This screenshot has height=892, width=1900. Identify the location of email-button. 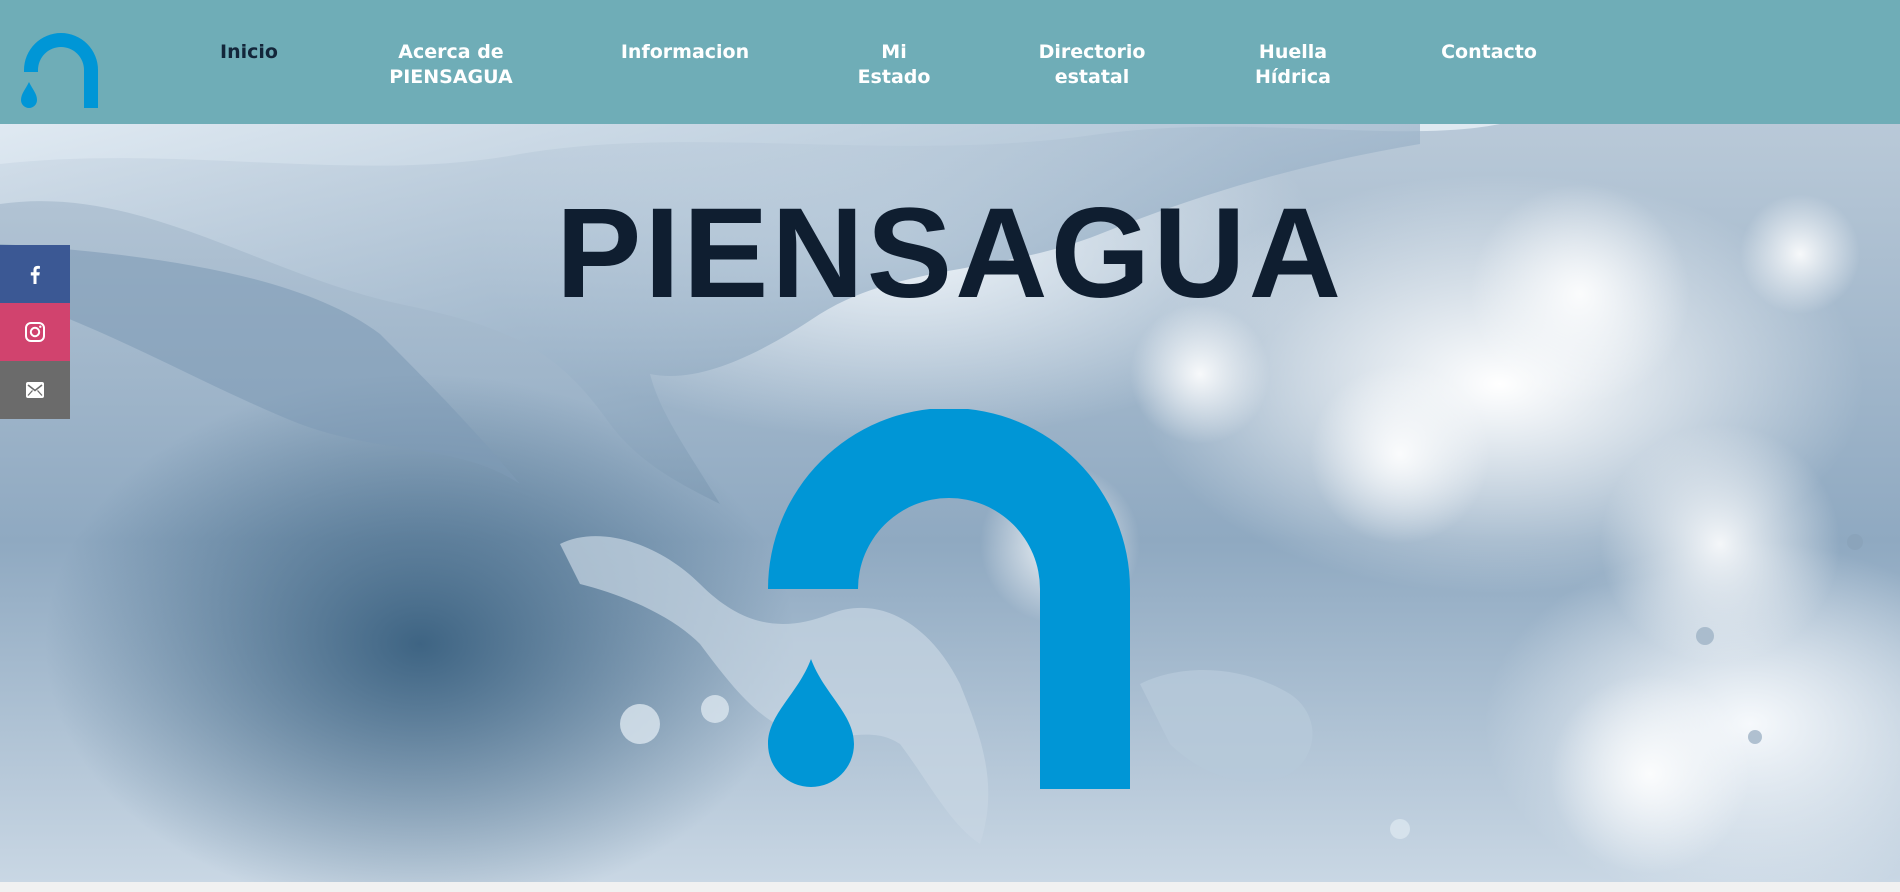
(35, 390).